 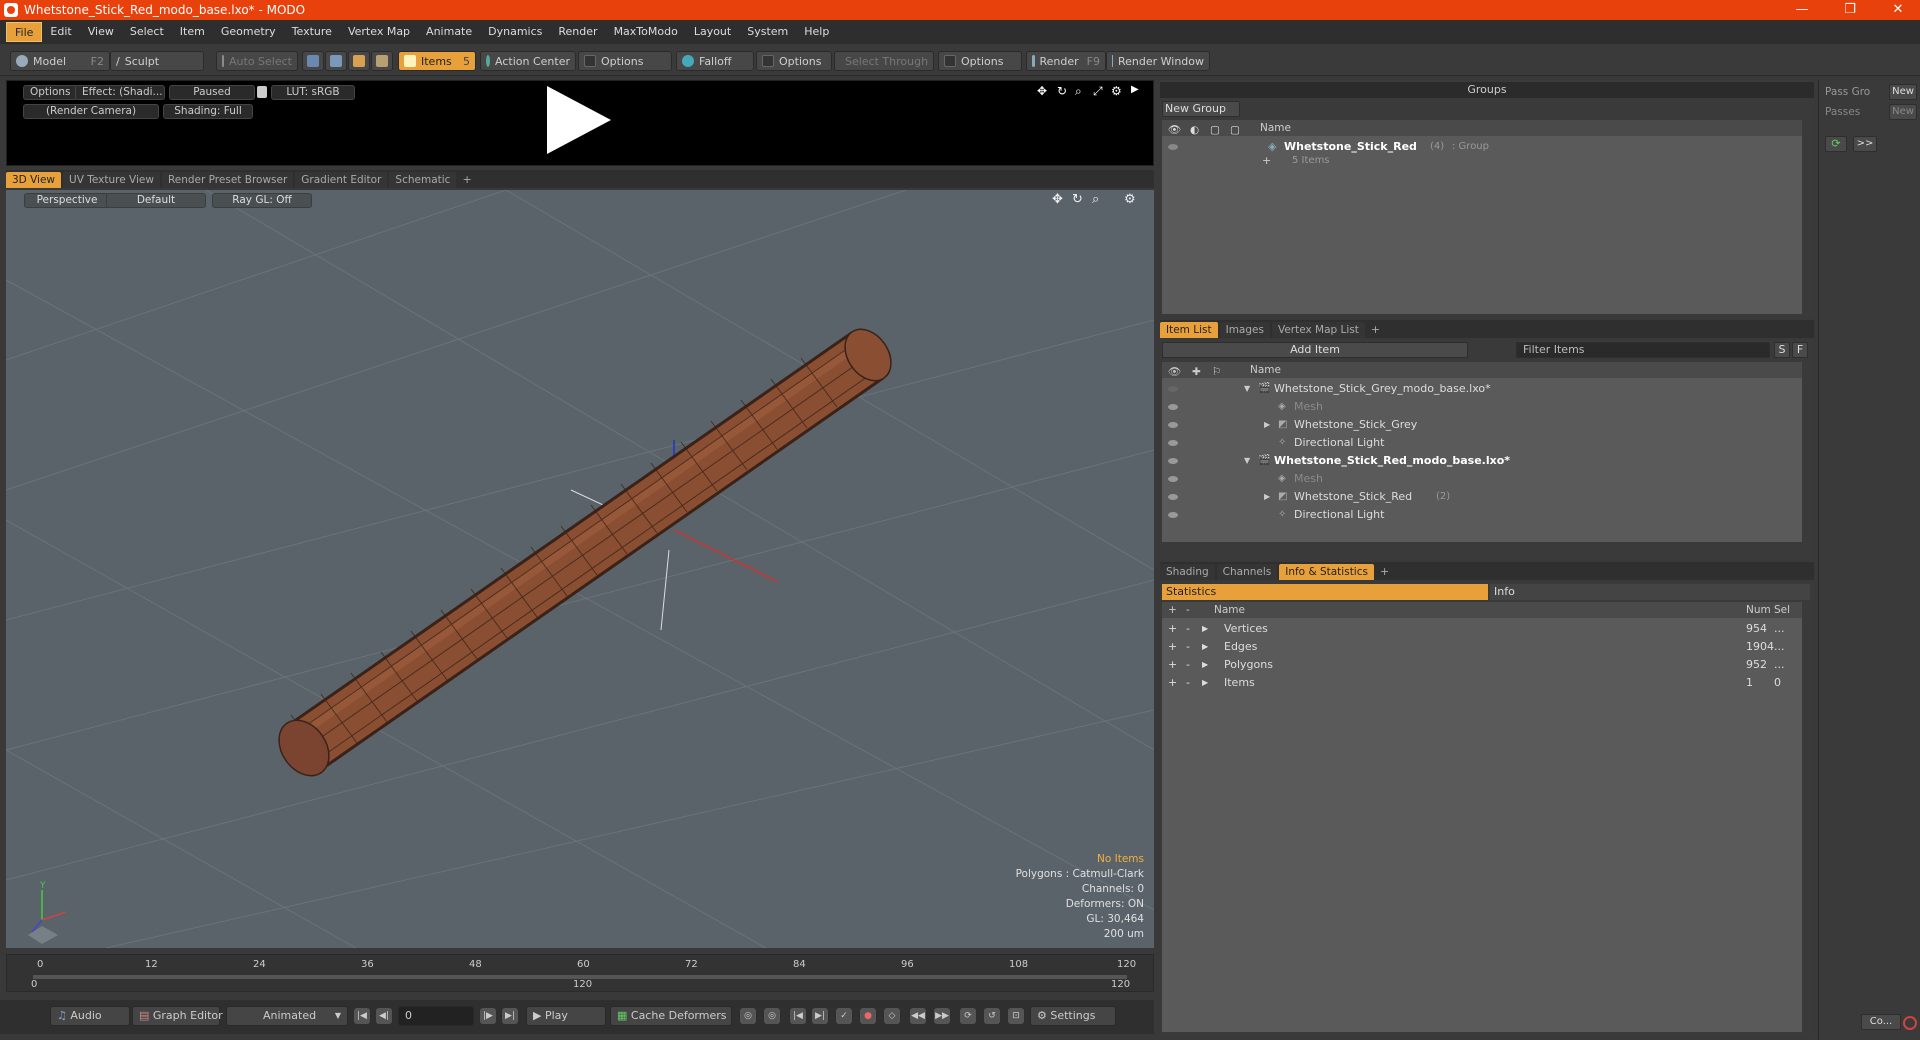 I want to click on previous-frame-icon: ◀|, so click(x=384, y=1016).